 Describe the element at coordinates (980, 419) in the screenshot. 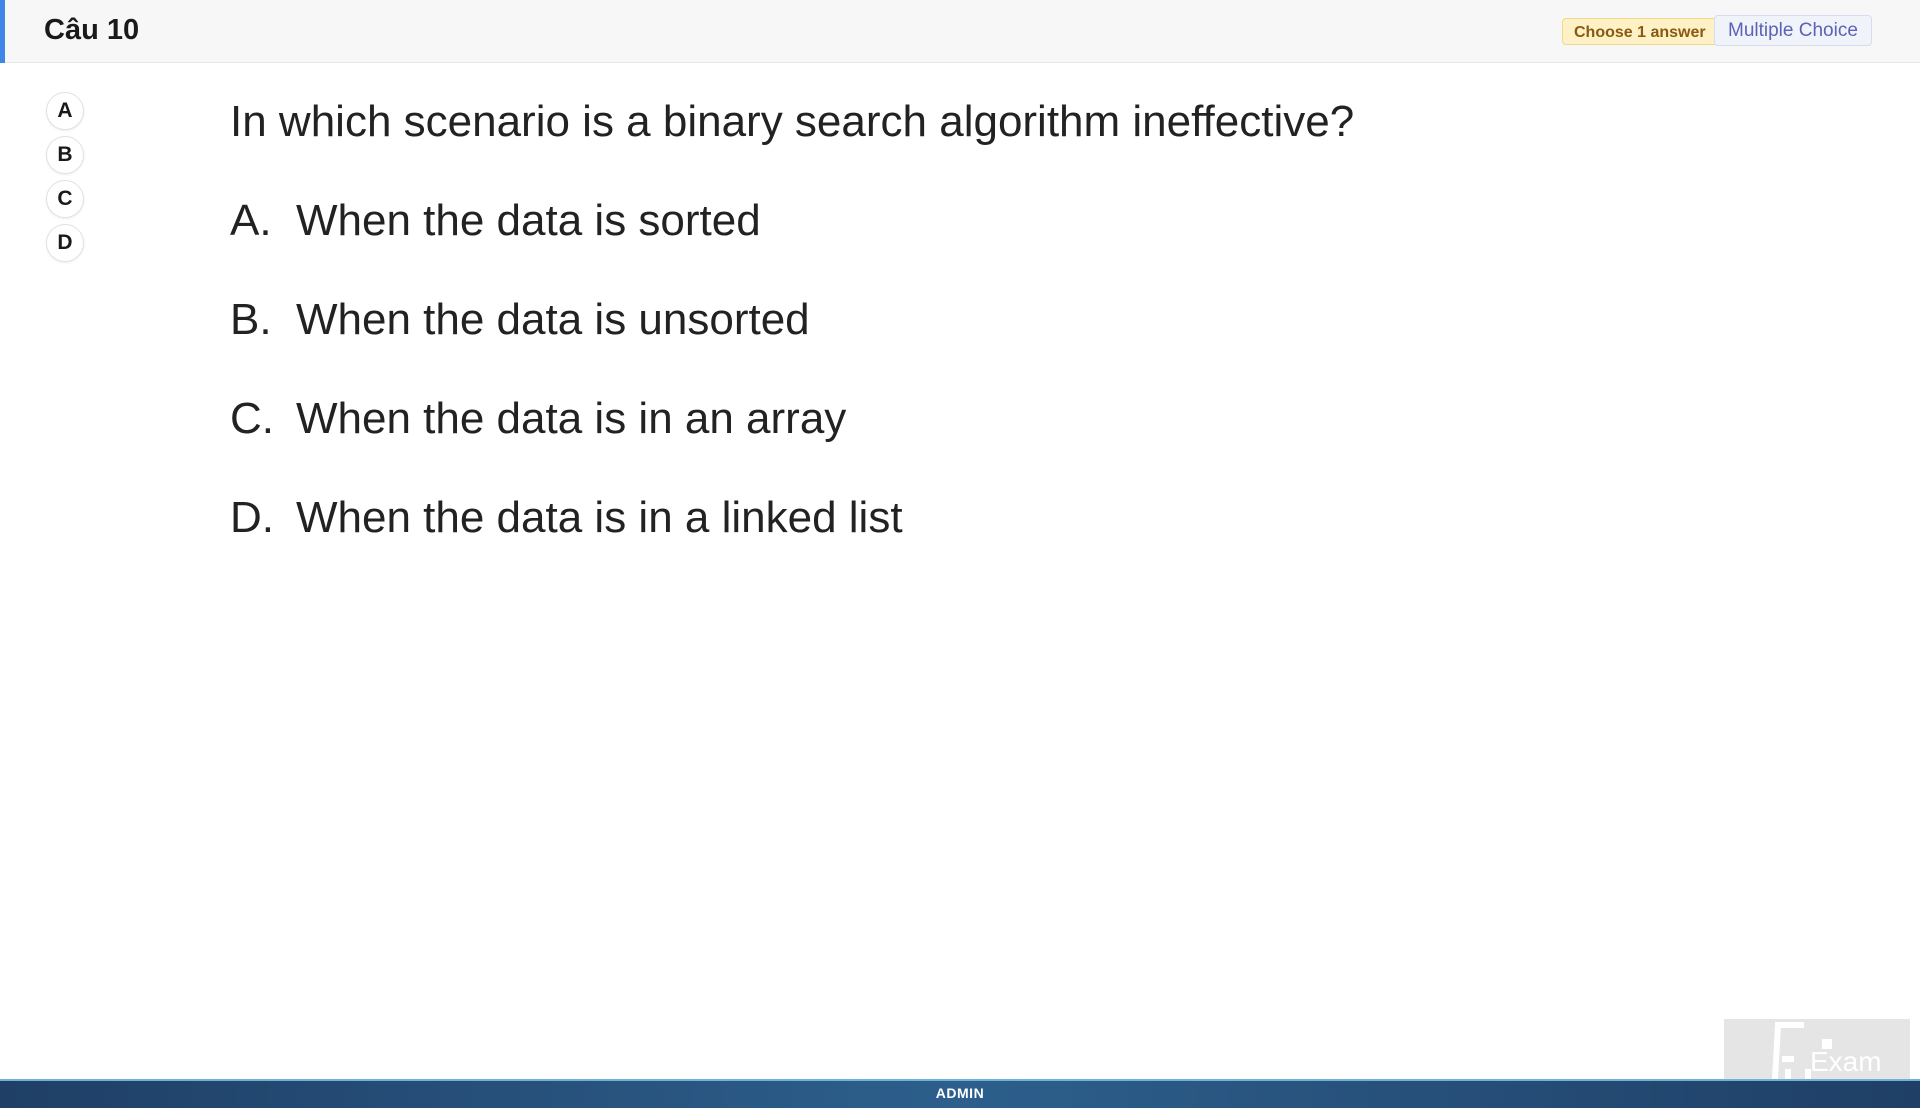

I see `option-c-line: C. When the data is in an array` at that location.